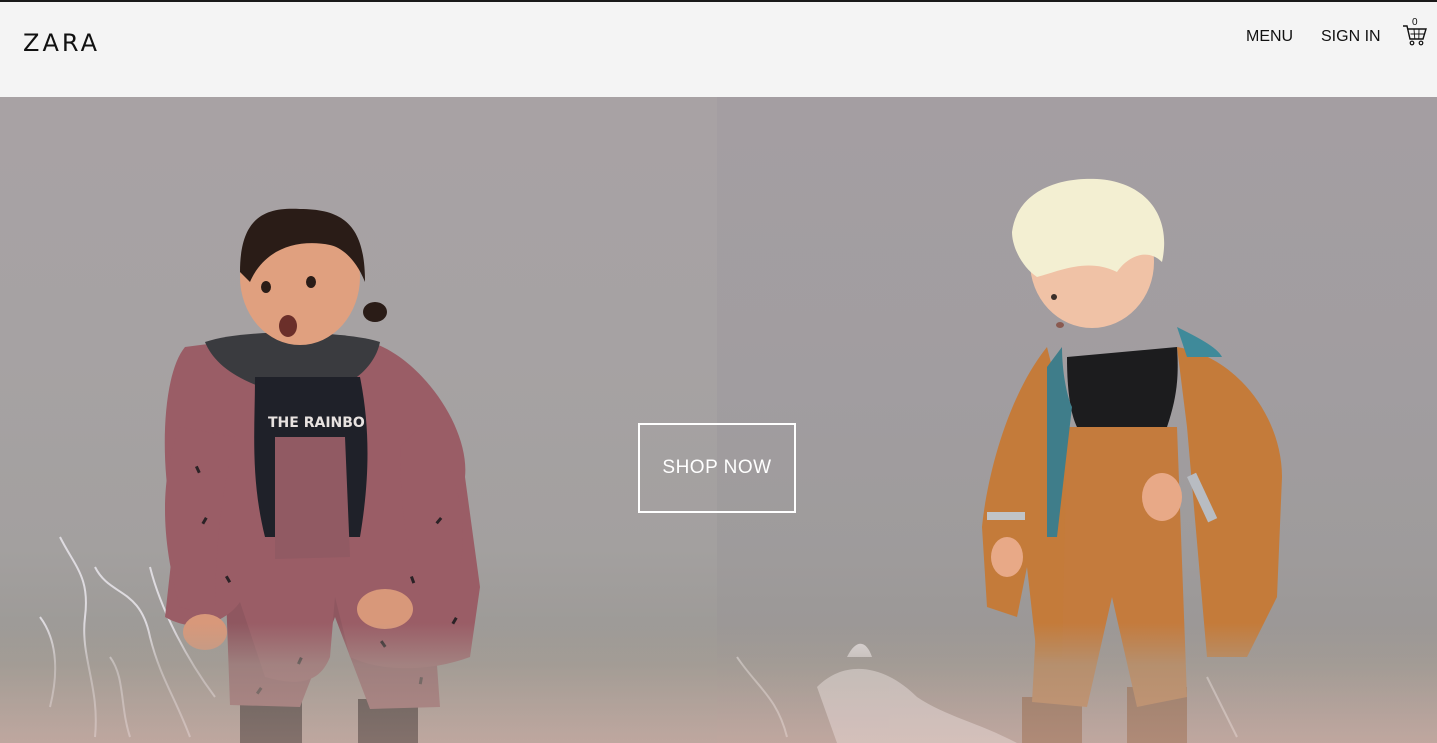 Image resolution: width=1437 pixels, height=743 pixels. Describe the element at coordinates (1415, 35) in the screenshot. I see `shopping-cart-icon` at that location.